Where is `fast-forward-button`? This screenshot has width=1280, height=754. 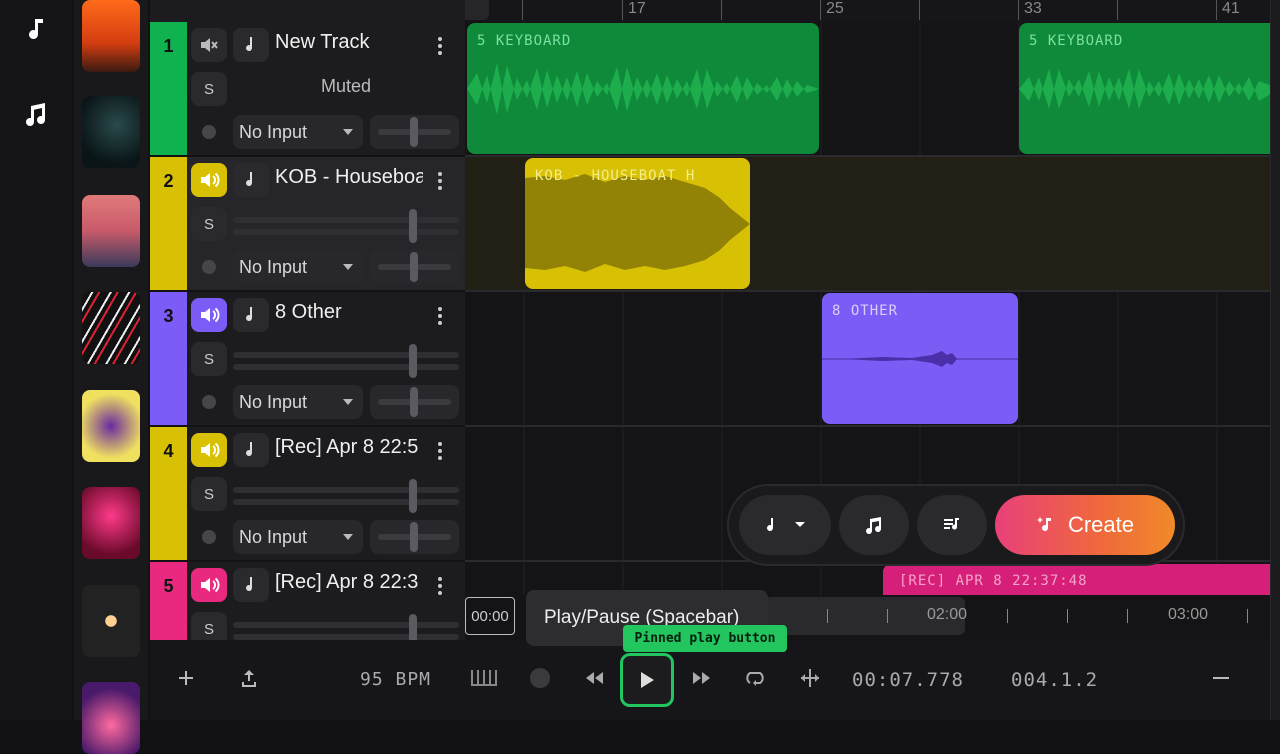
fast-forward-button is located at coordinates (702, 678).